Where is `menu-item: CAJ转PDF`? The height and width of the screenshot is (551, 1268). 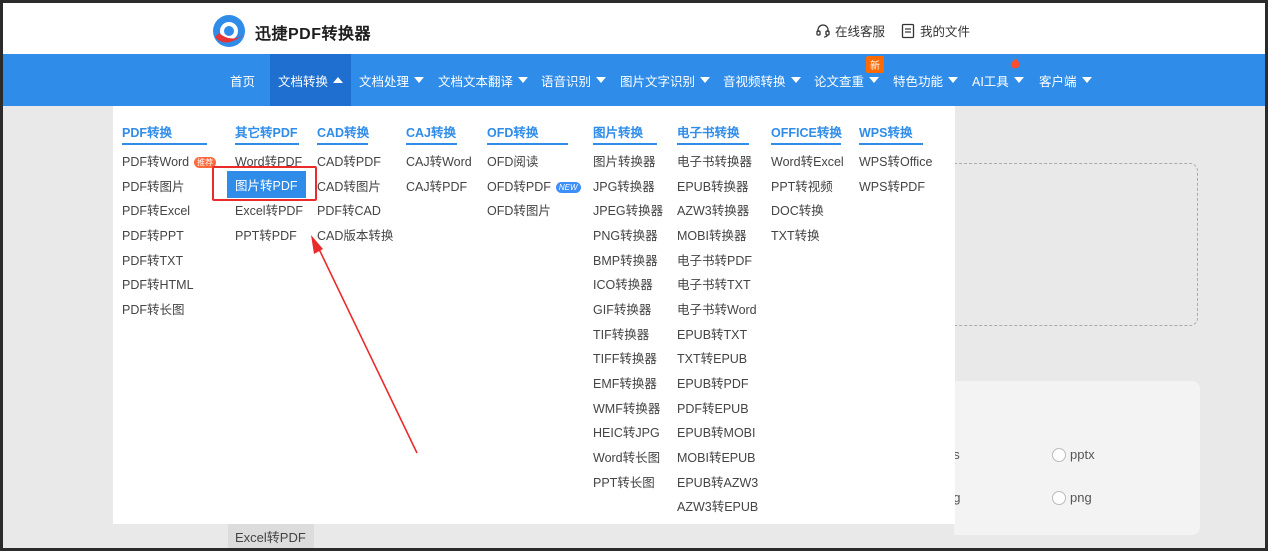
menu-item: CAJ转PDF is located at coordinates (436, 185).